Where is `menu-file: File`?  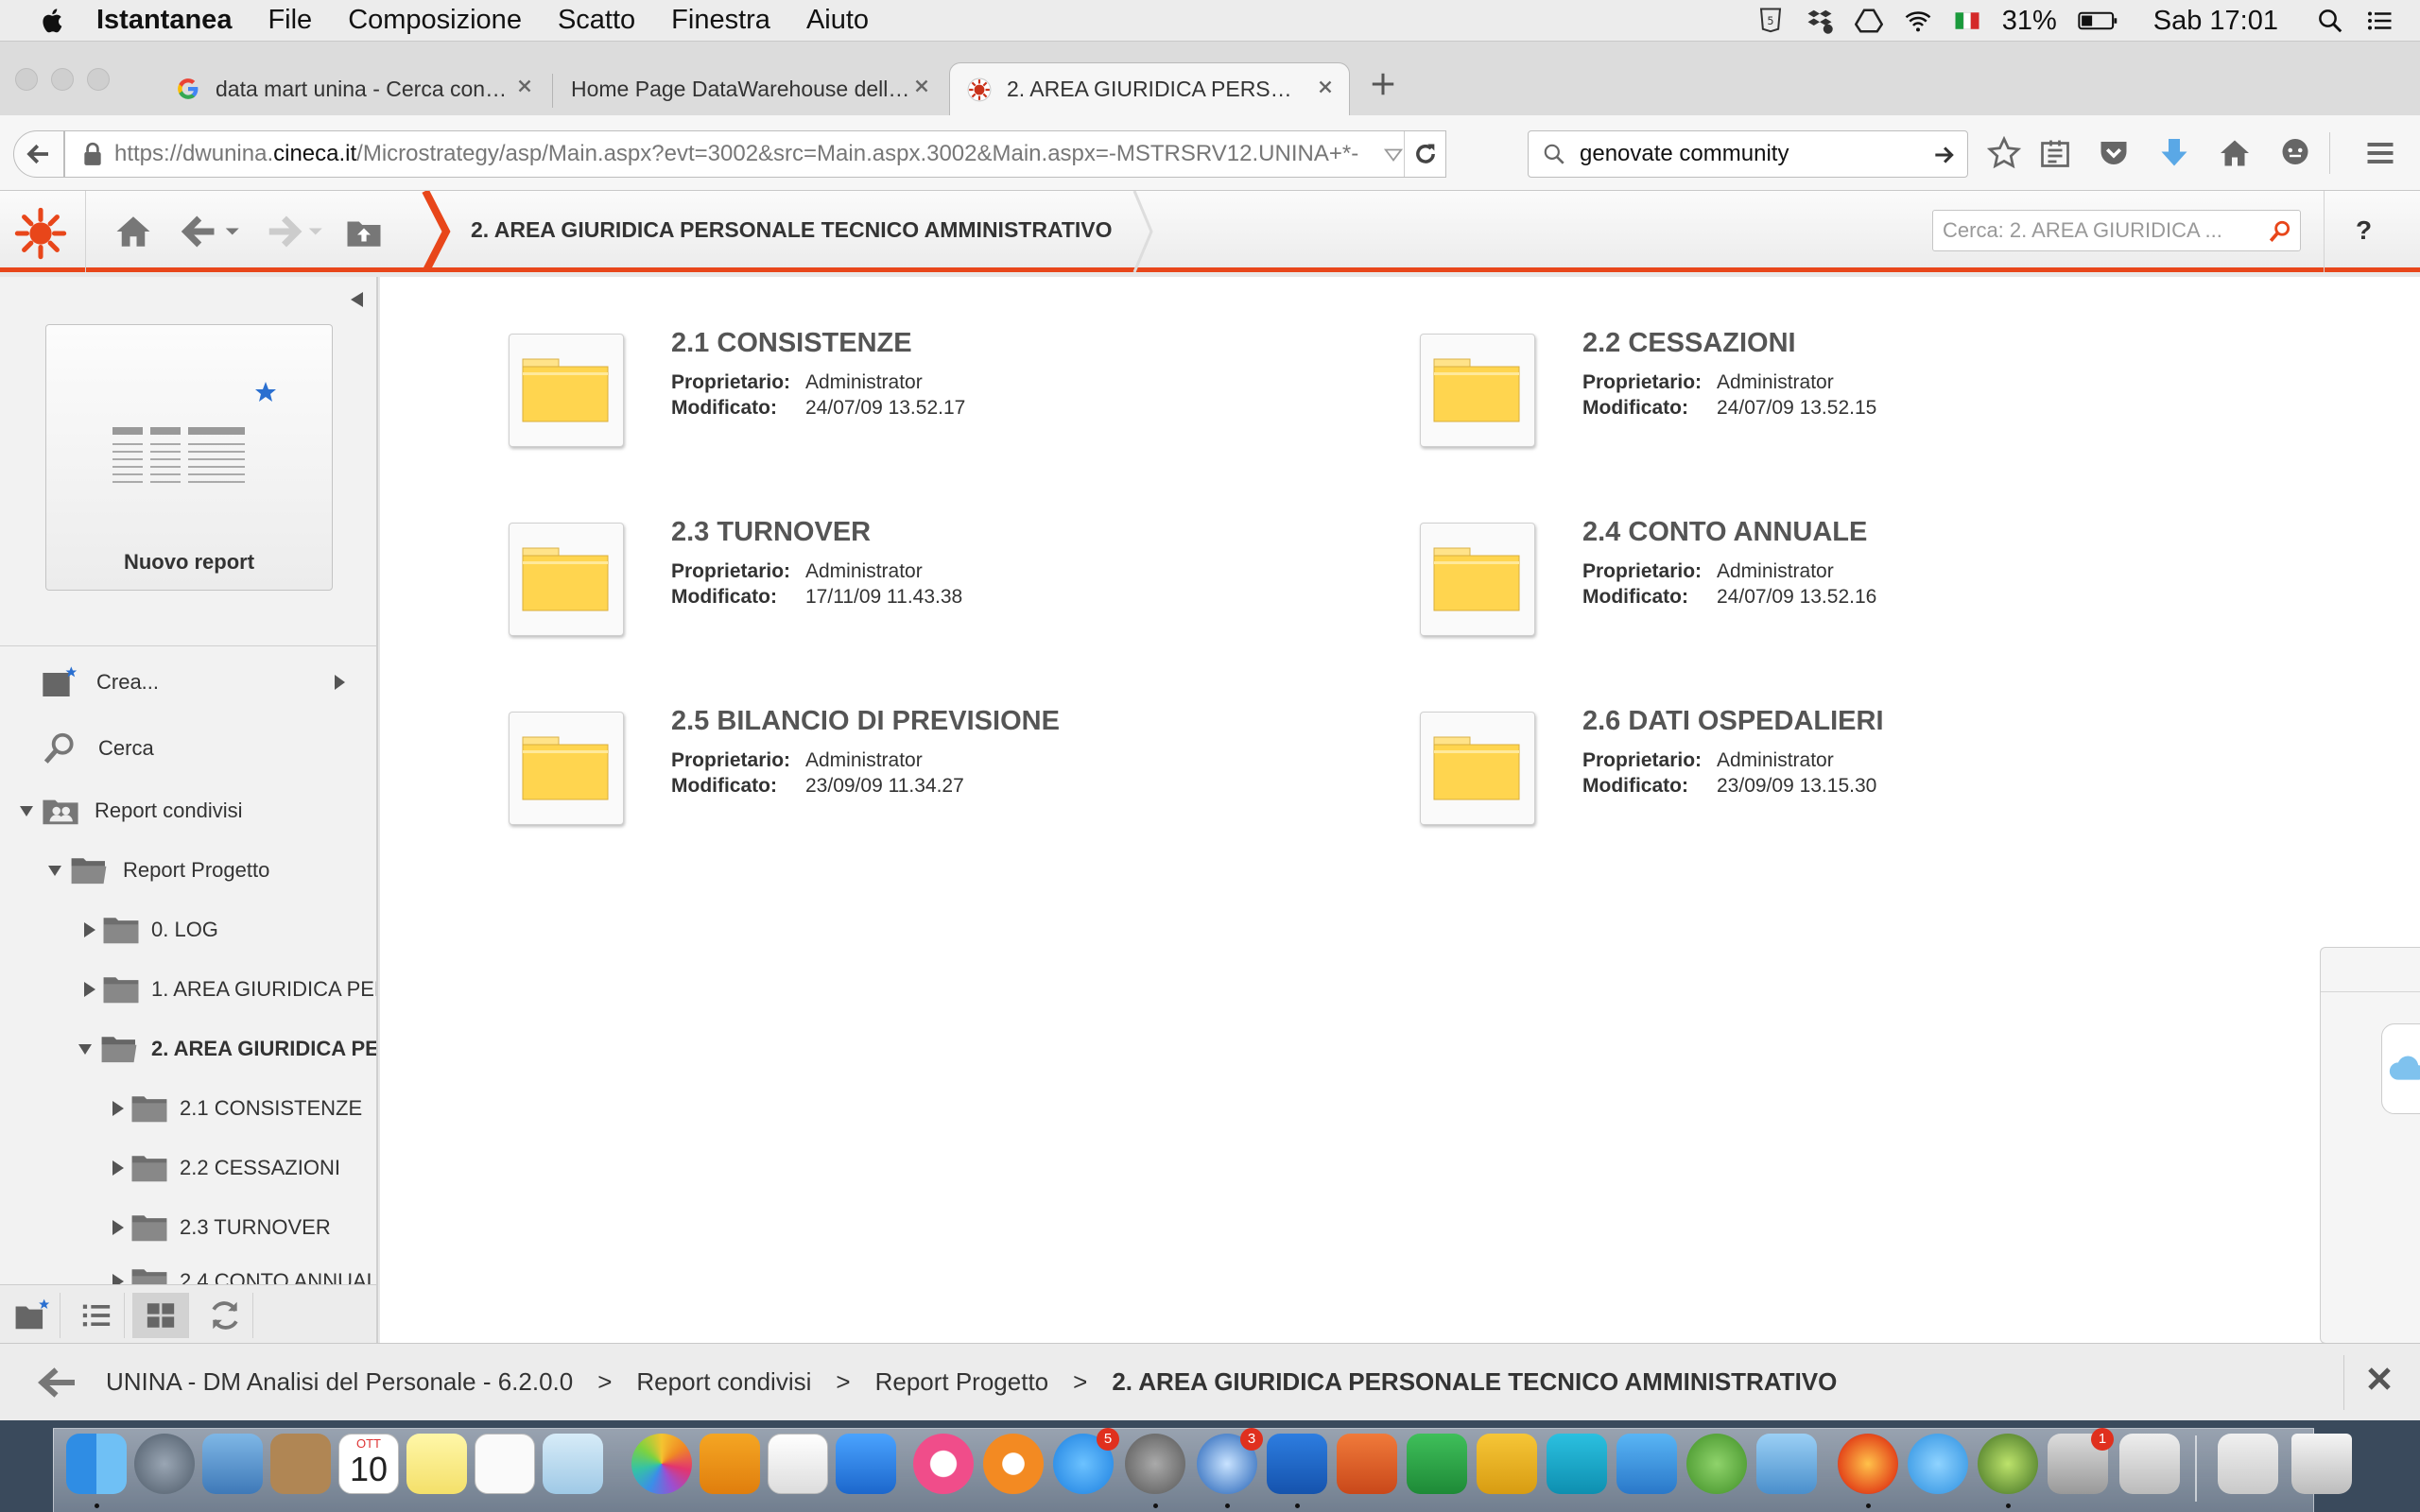
menu-file: File is located at coordinates (290, 20).